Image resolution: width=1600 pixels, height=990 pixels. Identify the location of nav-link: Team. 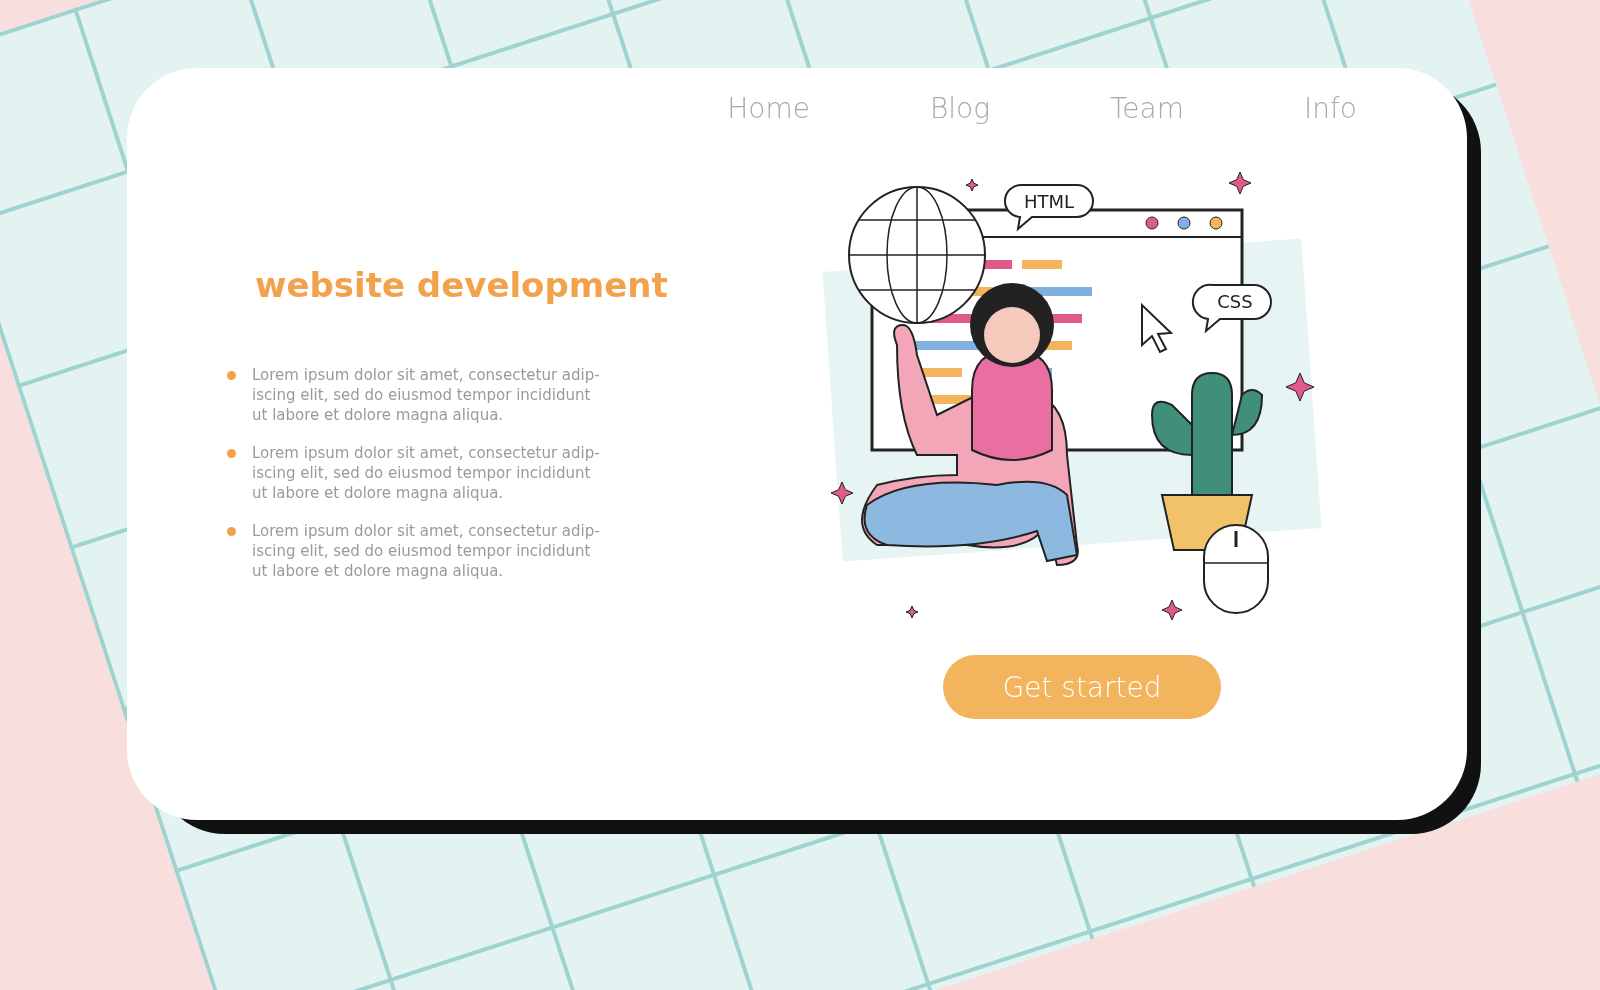
(1147, 108).